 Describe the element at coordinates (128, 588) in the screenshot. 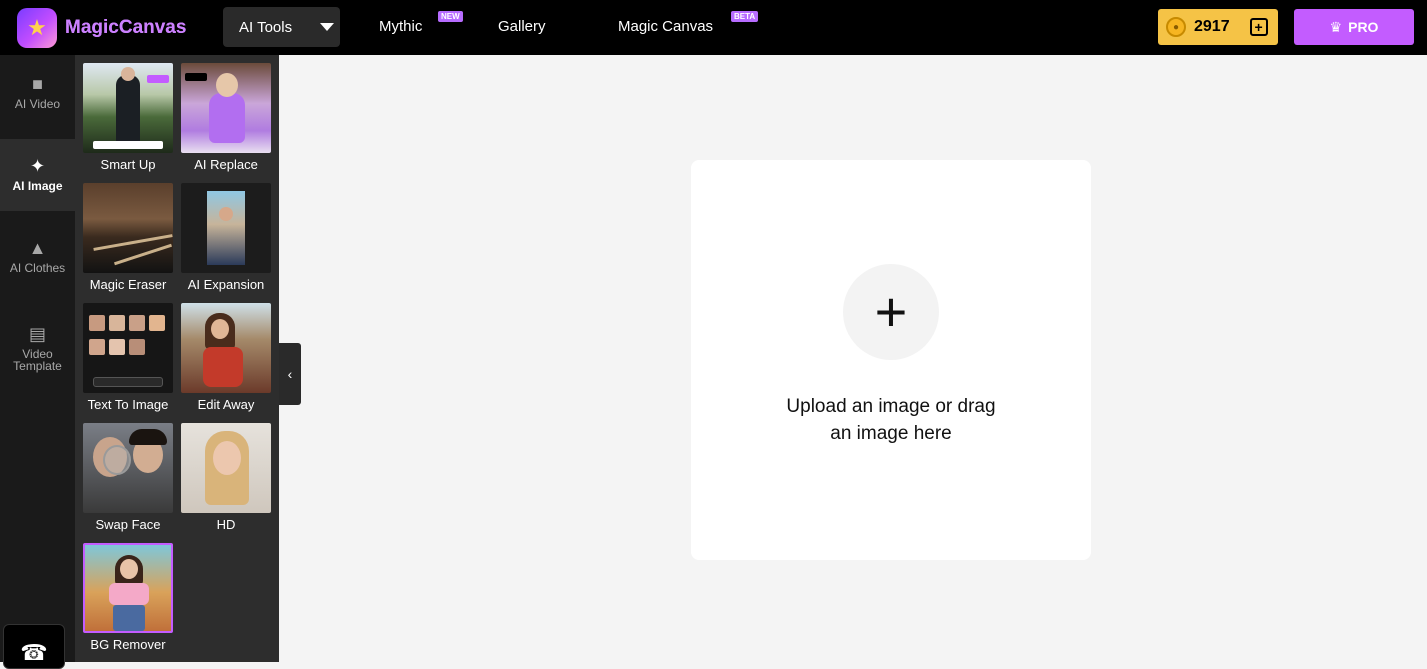

I see `bg-remover-thumbnail` at that location.